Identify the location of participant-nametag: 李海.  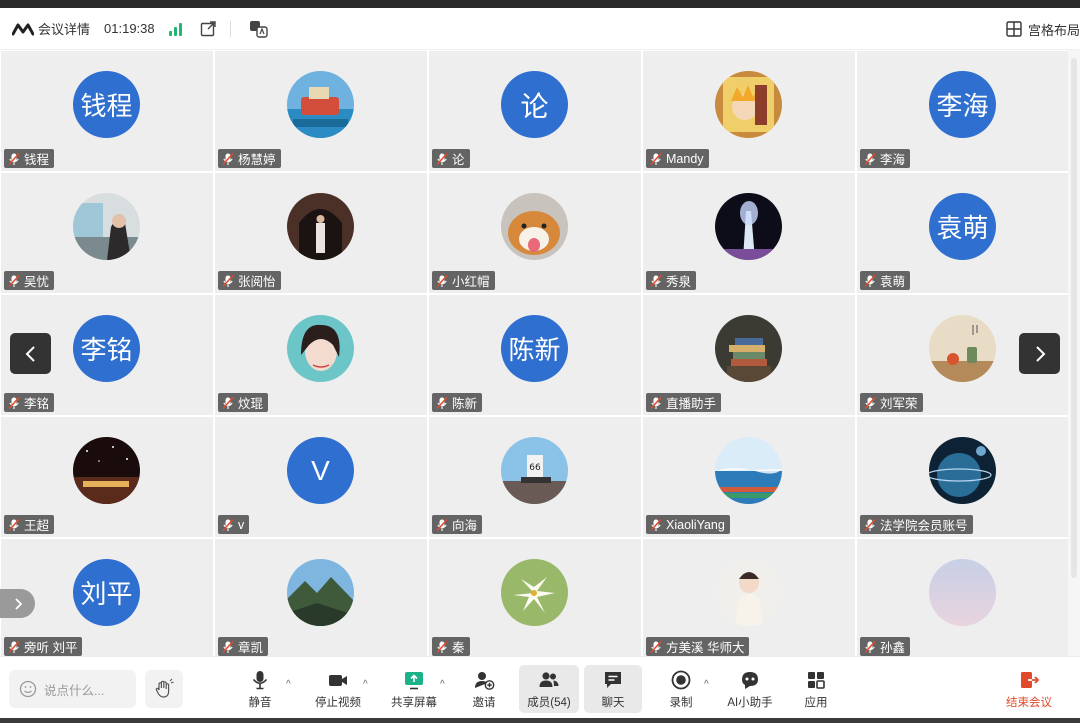
(885, 158).